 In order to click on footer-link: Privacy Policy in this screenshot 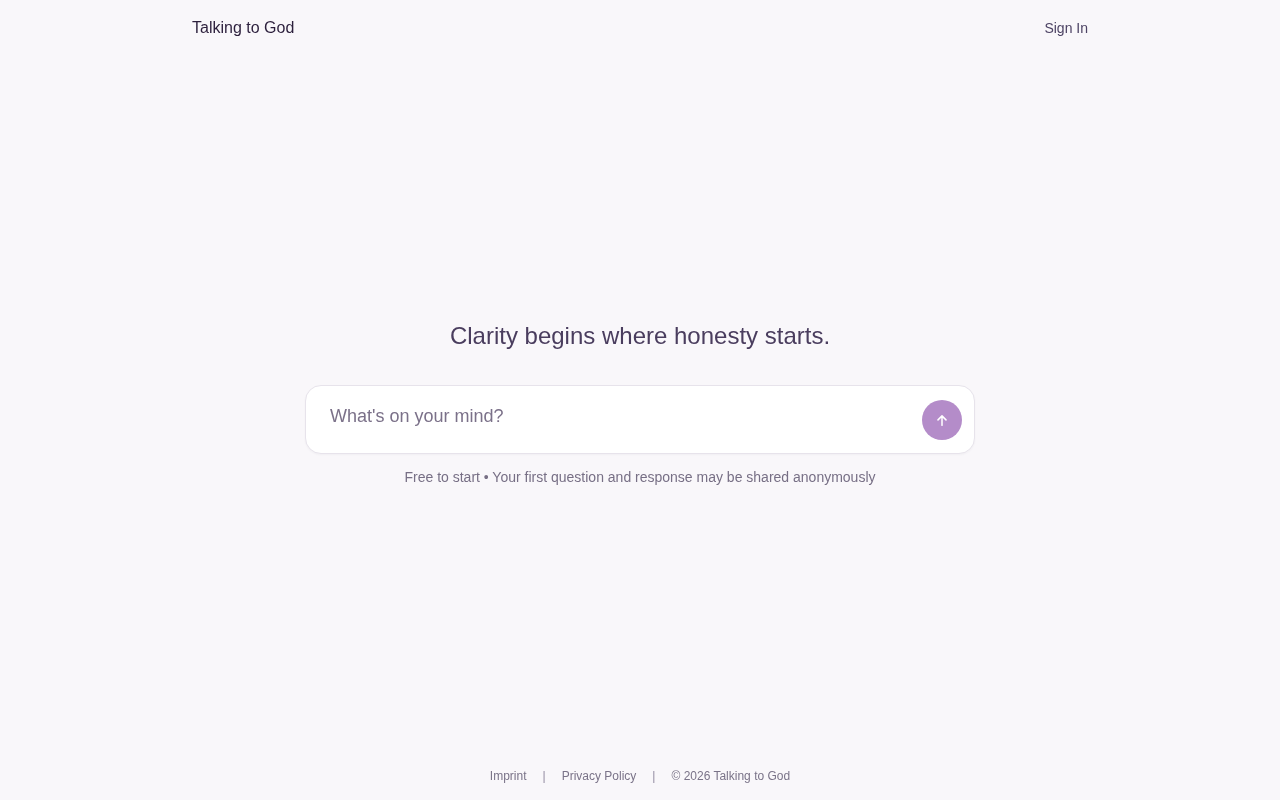, I will do `click(599, 776)`.